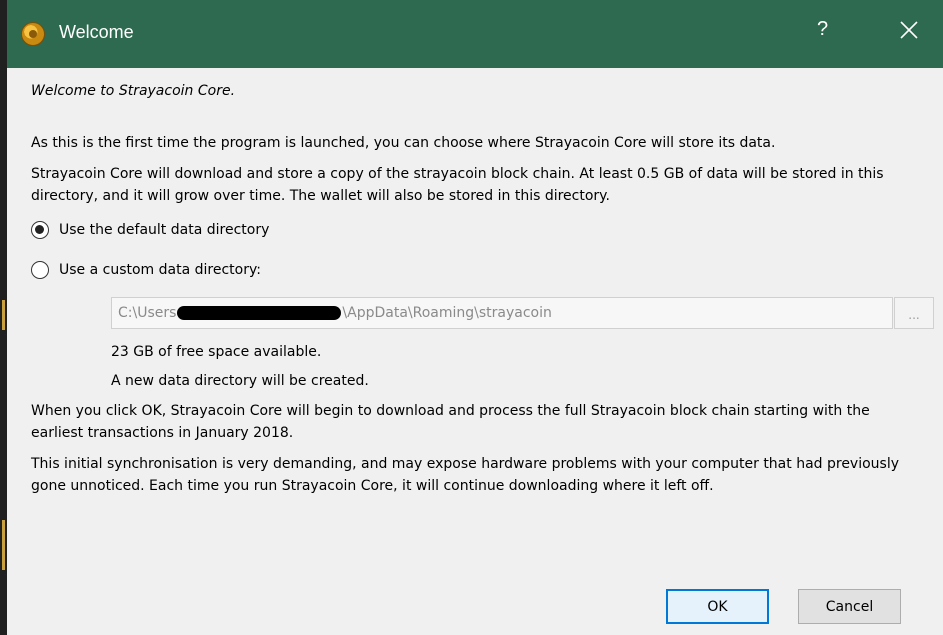 This screenshot has width=943, height=635. I want to click on free-space-text: 23 GB of free space available., so click(216, 352).